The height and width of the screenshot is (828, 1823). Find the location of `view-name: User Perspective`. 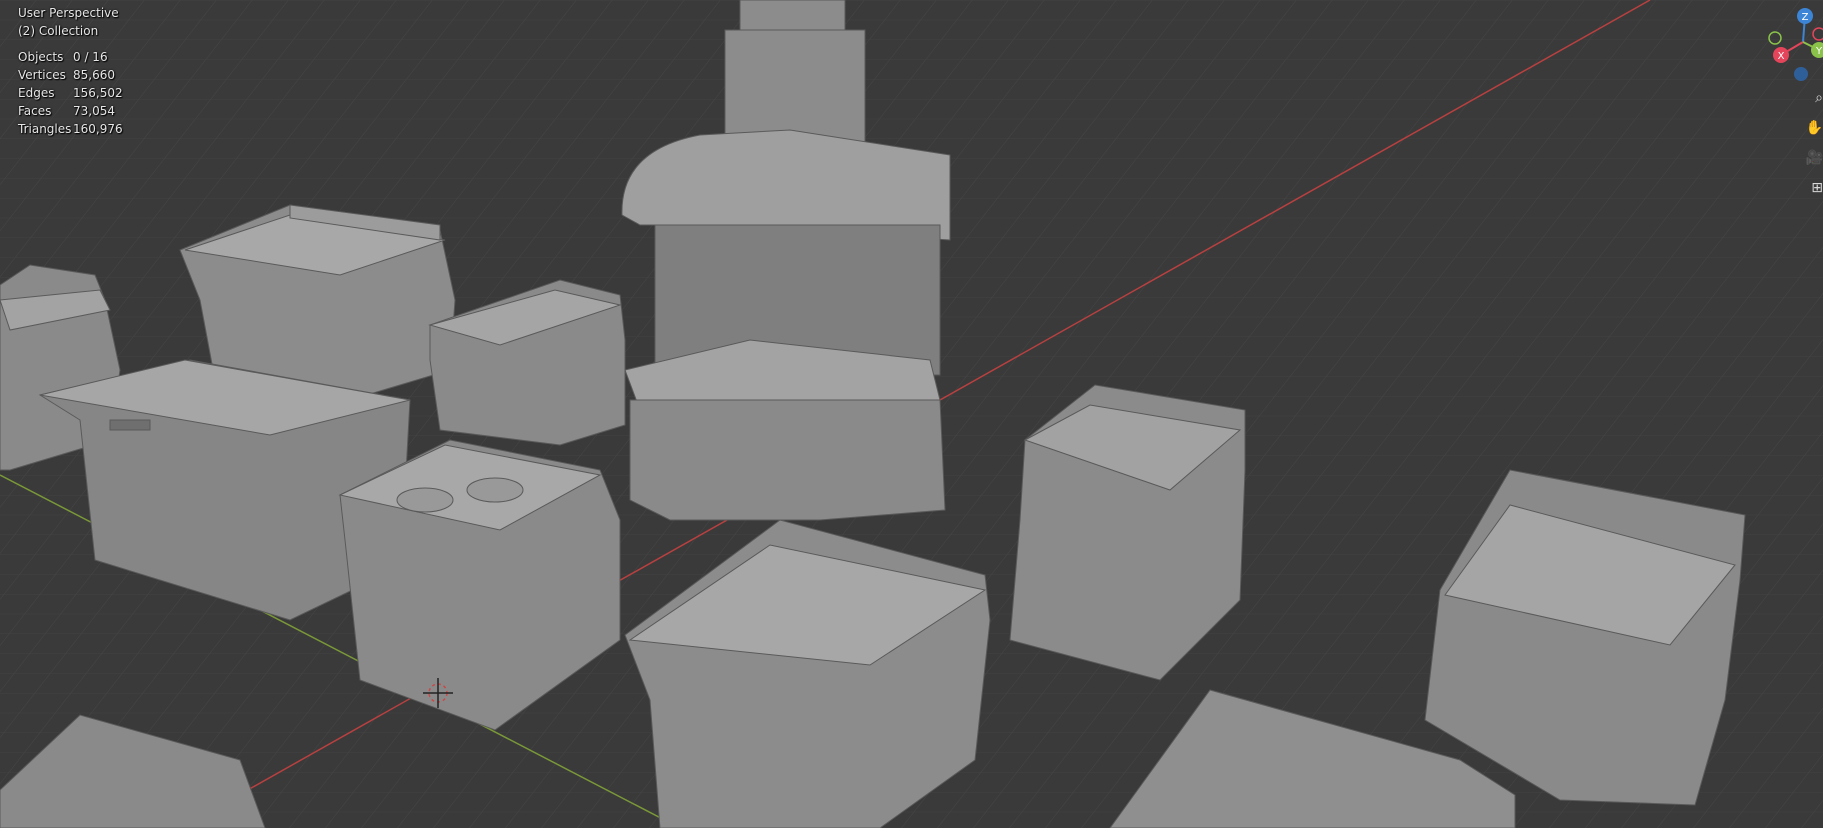

view-name: User Perspective is located at coordinates (68, 13).